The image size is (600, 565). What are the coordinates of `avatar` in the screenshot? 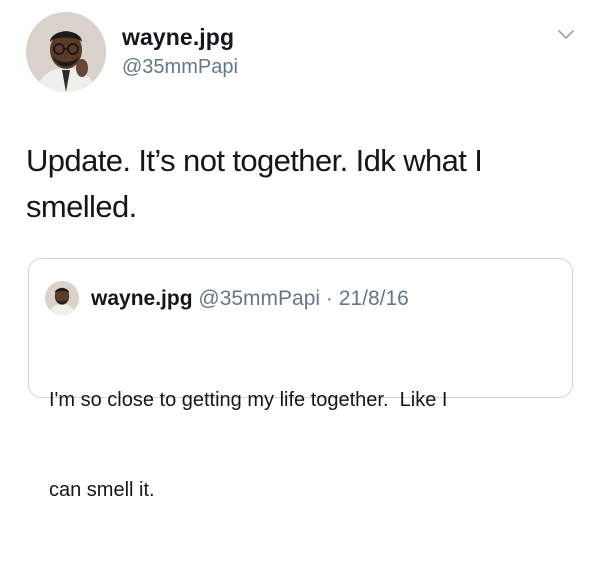 It's located at (66, 52).